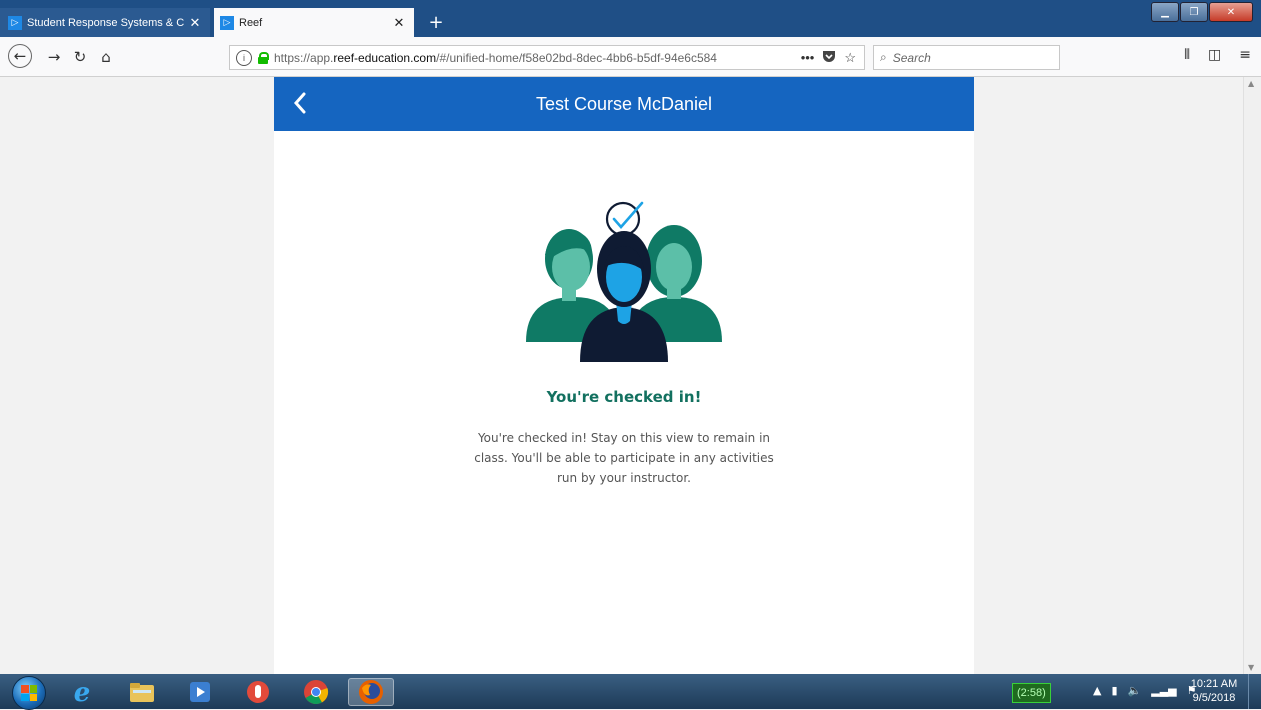 The height and width of the screenshot is (710, 1261). I want to click on tray-expand-icon: ▲, so click(1097, 690).